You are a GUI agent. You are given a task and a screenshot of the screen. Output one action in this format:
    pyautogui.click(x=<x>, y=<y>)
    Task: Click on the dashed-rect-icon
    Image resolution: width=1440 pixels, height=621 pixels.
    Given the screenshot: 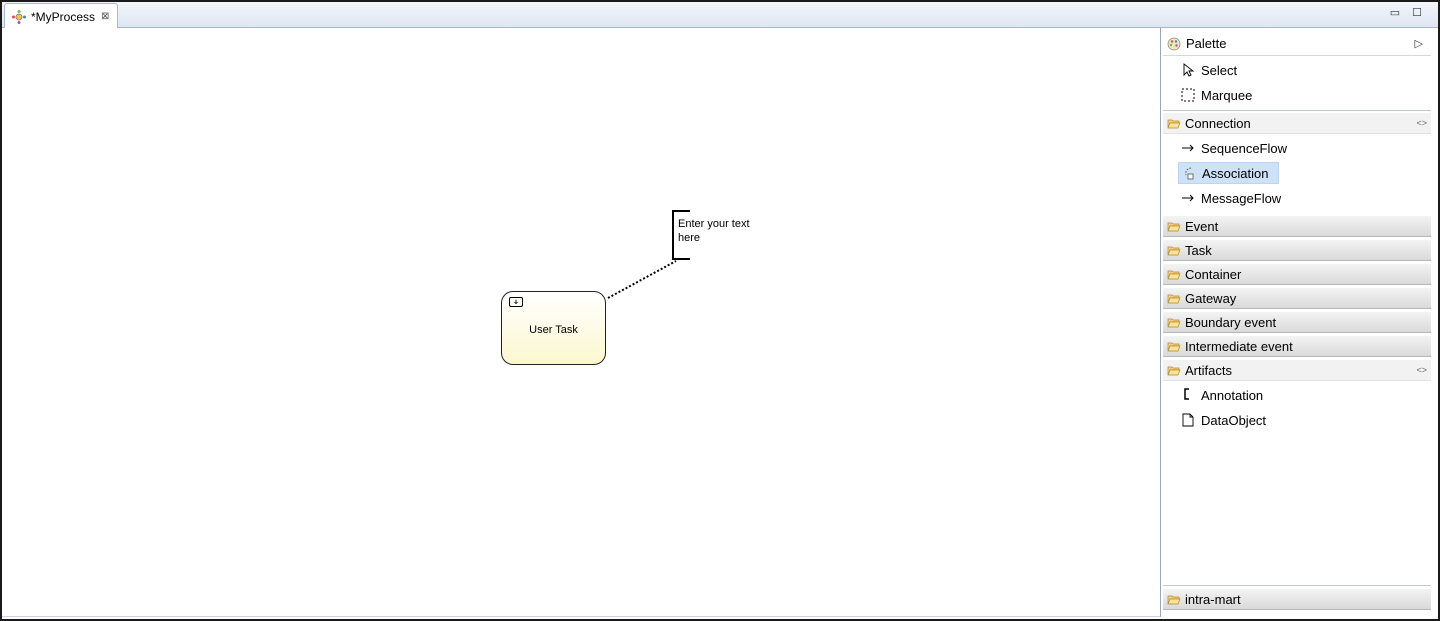 What is the action you would take?
    pyautogui.click(x=1188, y=95)
    